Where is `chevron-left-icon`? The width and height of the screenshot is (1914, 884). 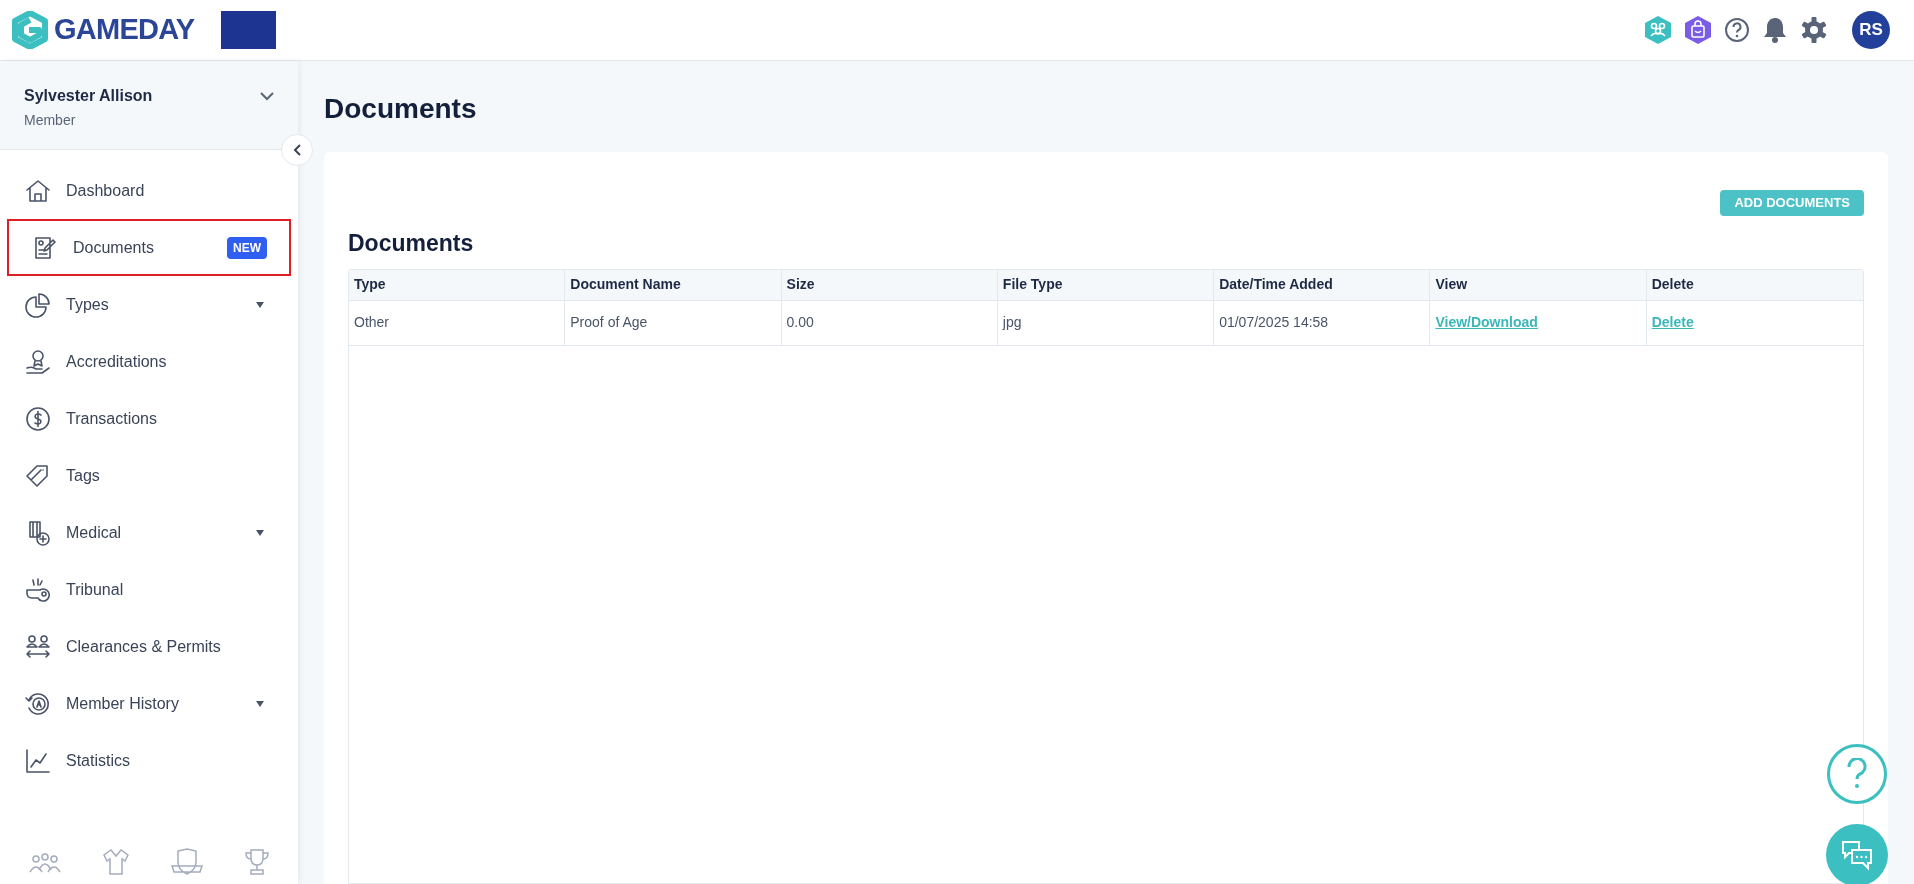
chevron-left-icon is located at coordinates (297, 150).